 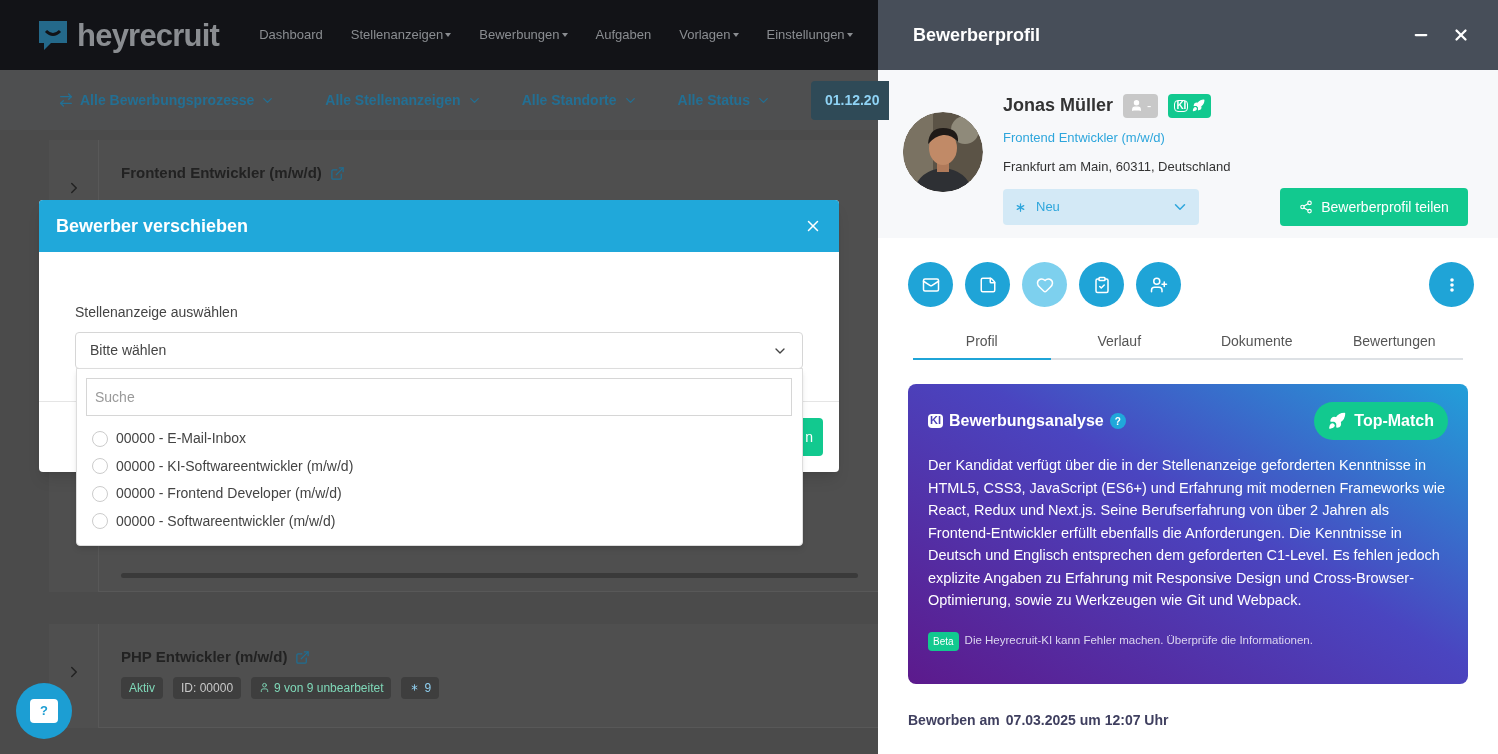 What do you see at coordinates (709, 35) in the screenshot?
I see `nav-link: Vorlagen` at bounding box center [709, 35].